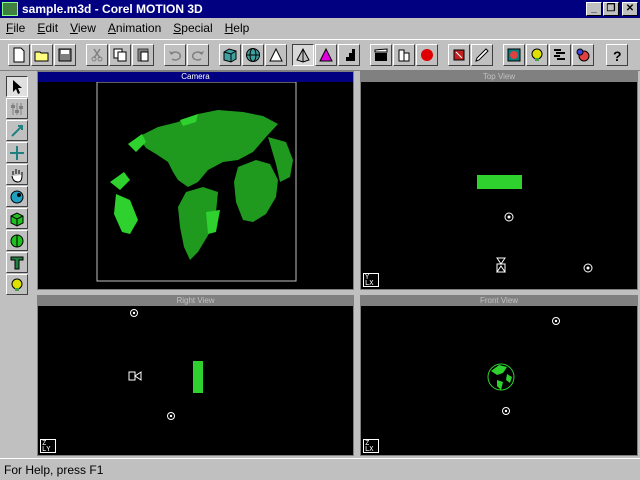 The height and width of the screenshot is (480, 640). What do you see at coordinates (499, 77) in the screenshot?
I see `top-viewport-title: Top View` at bounding box center [499, 77].